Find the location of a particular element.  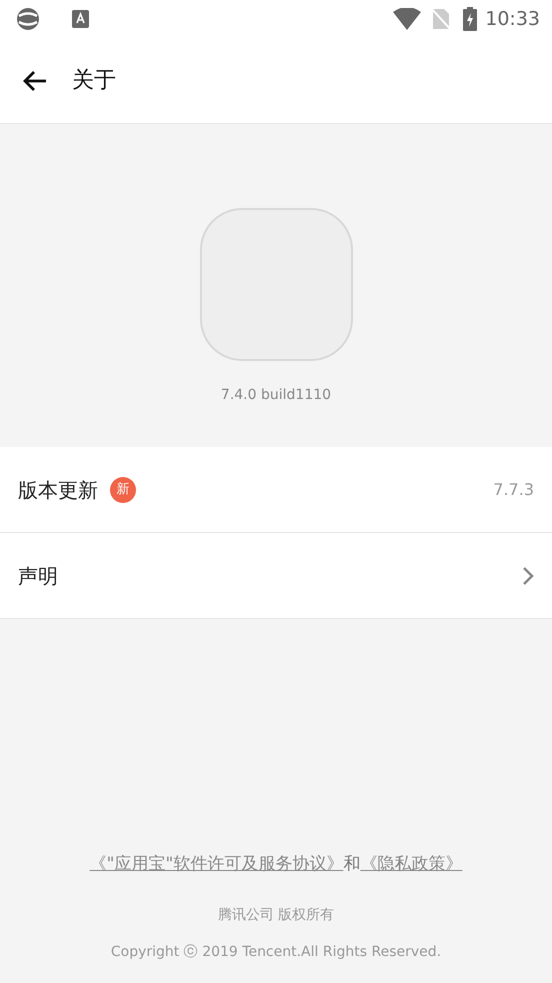

copyright-text: Copyright ⓒ 2019 Tencent.All Rights Reserved. is located at coordinates (276, 952).